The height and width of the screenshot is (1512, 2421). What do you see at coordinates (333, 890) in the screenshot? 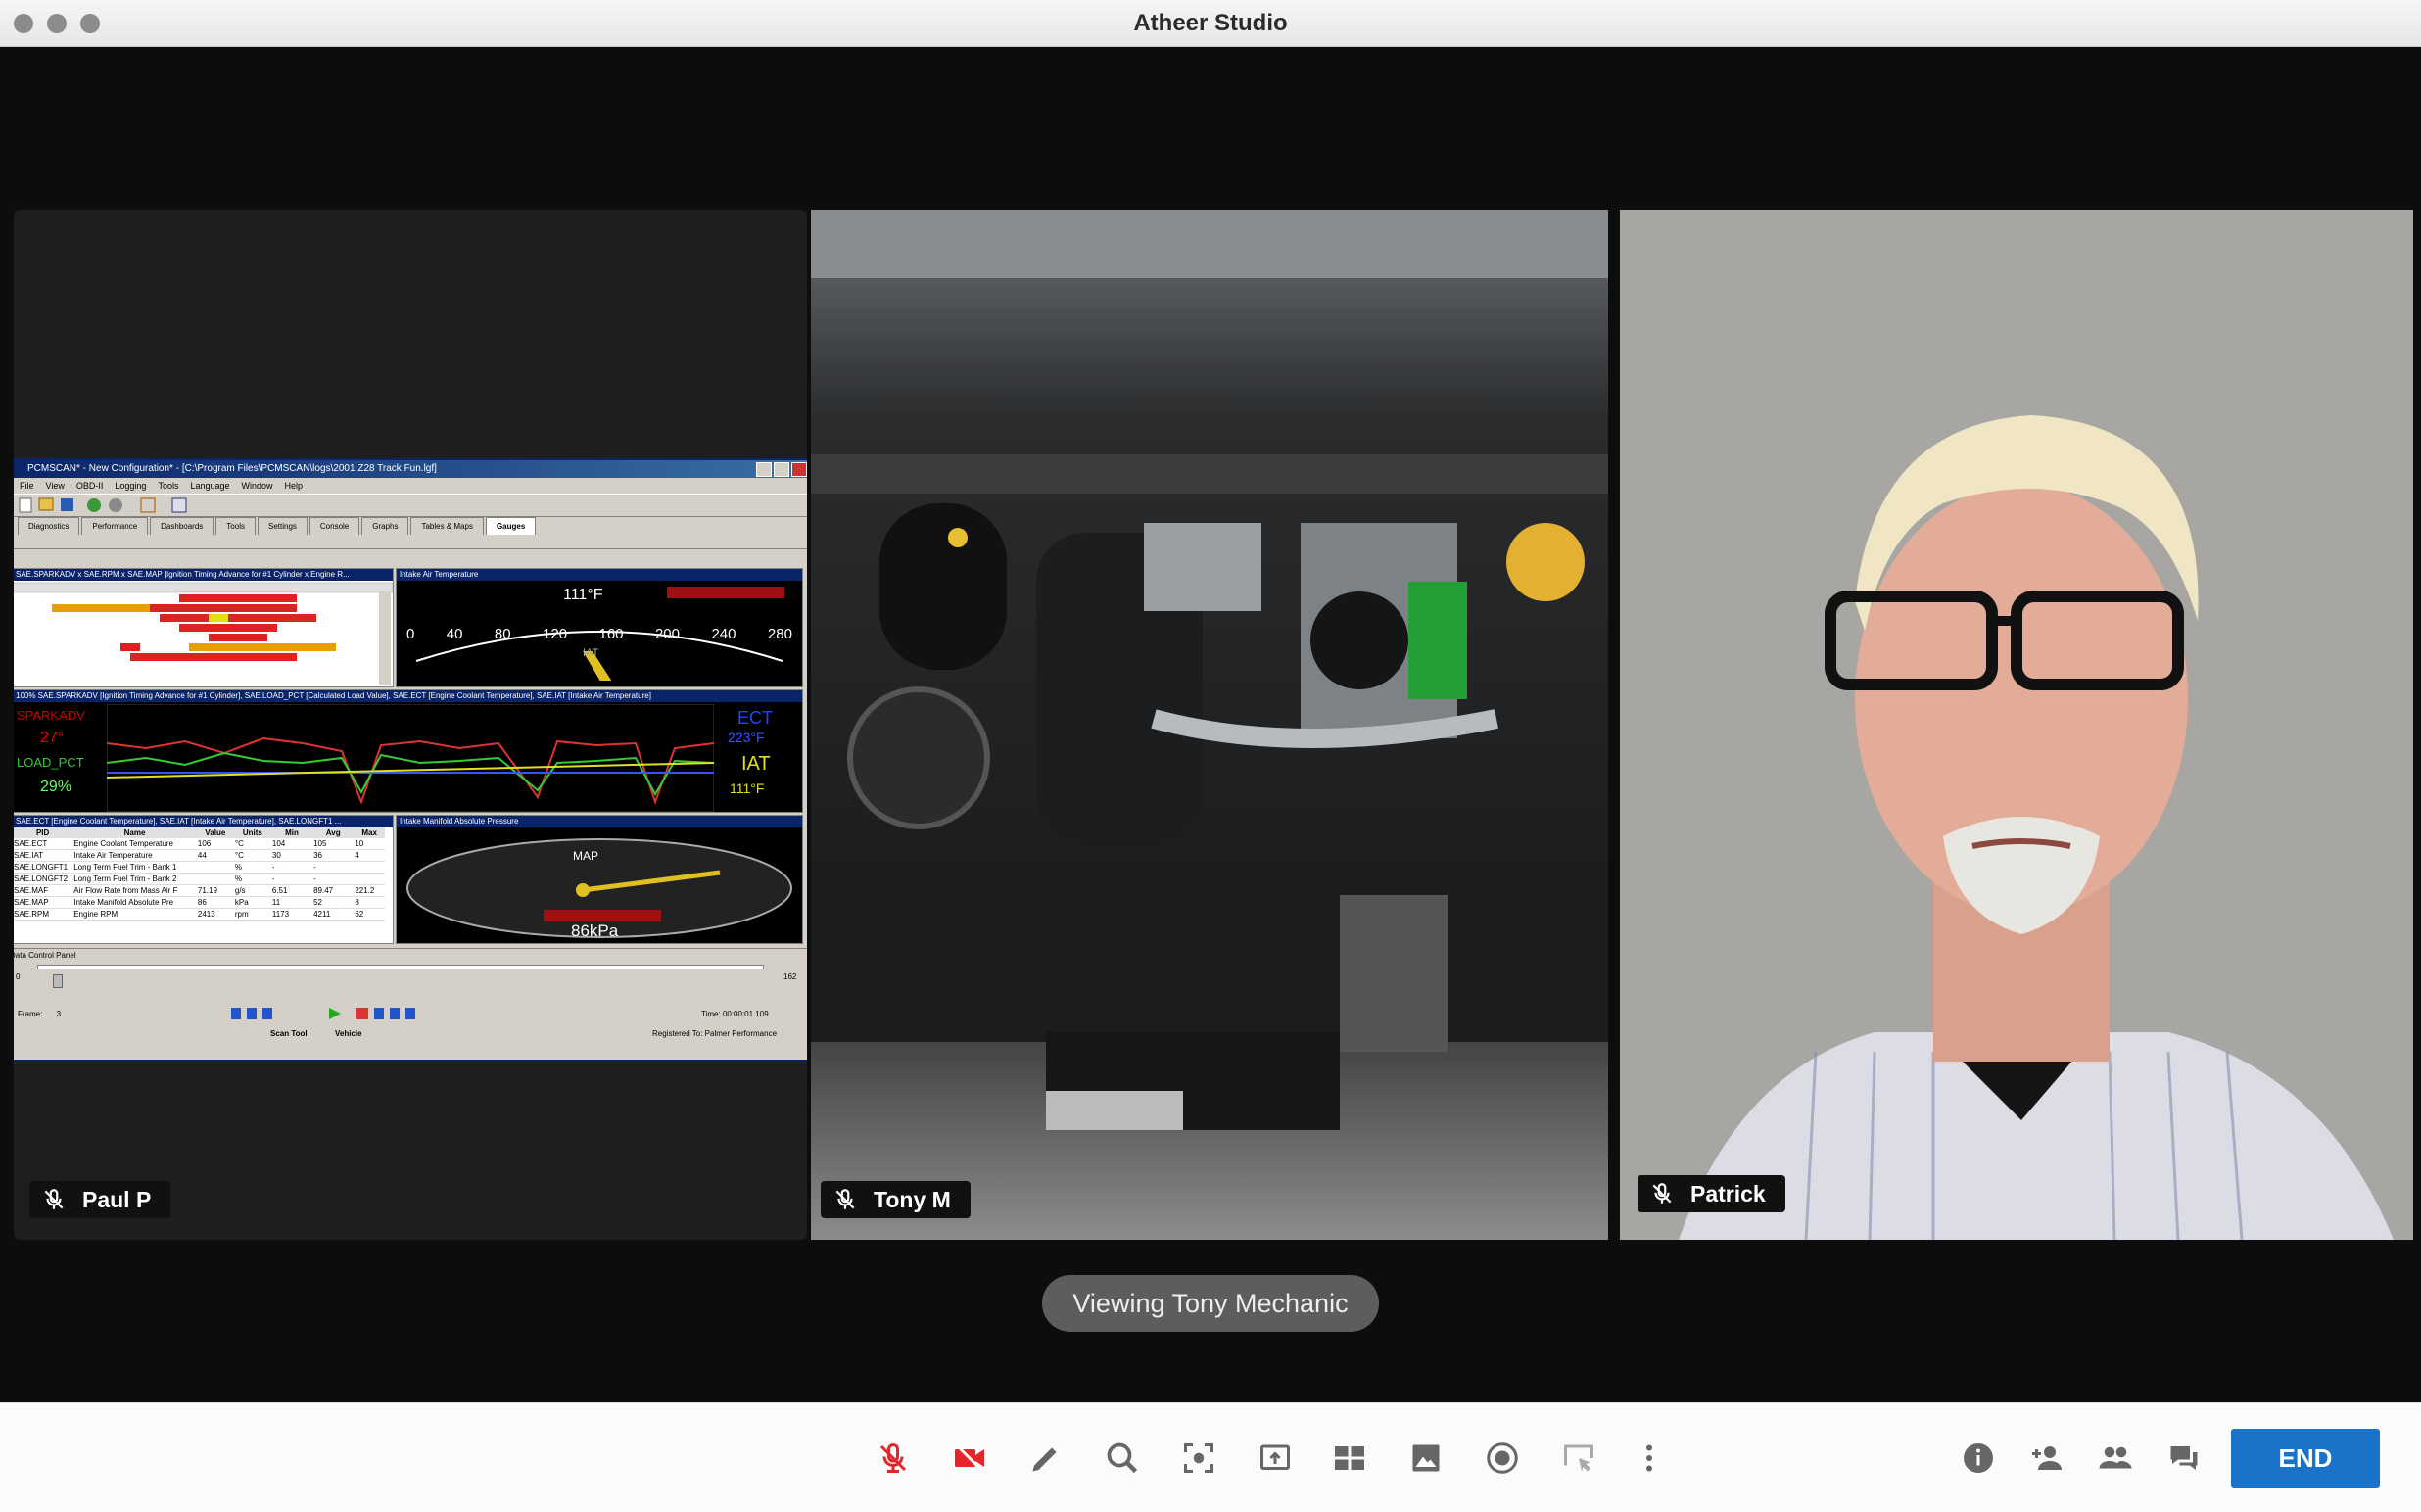
I see `table-cell: 89.47` at bounding box center [333, 890].